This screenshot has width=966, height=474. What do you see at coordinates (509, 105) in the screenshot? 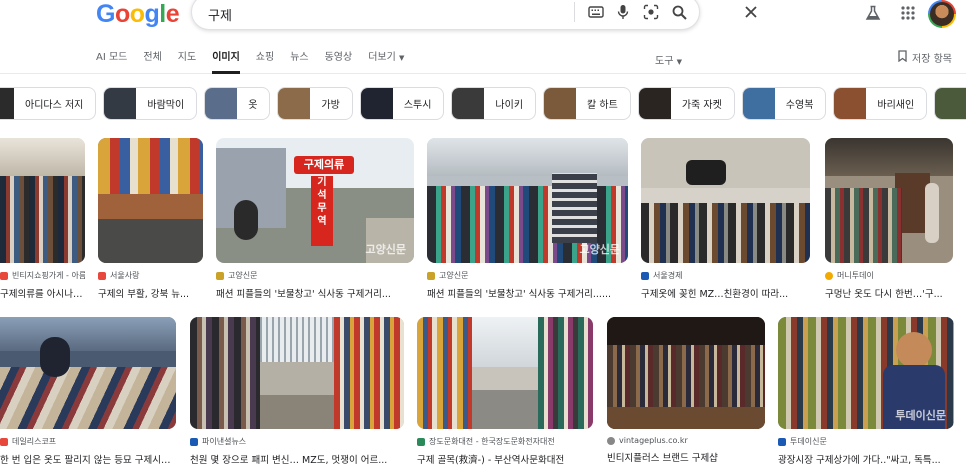
I see `chip-label: 나이키` at bounding box center [509, 105].